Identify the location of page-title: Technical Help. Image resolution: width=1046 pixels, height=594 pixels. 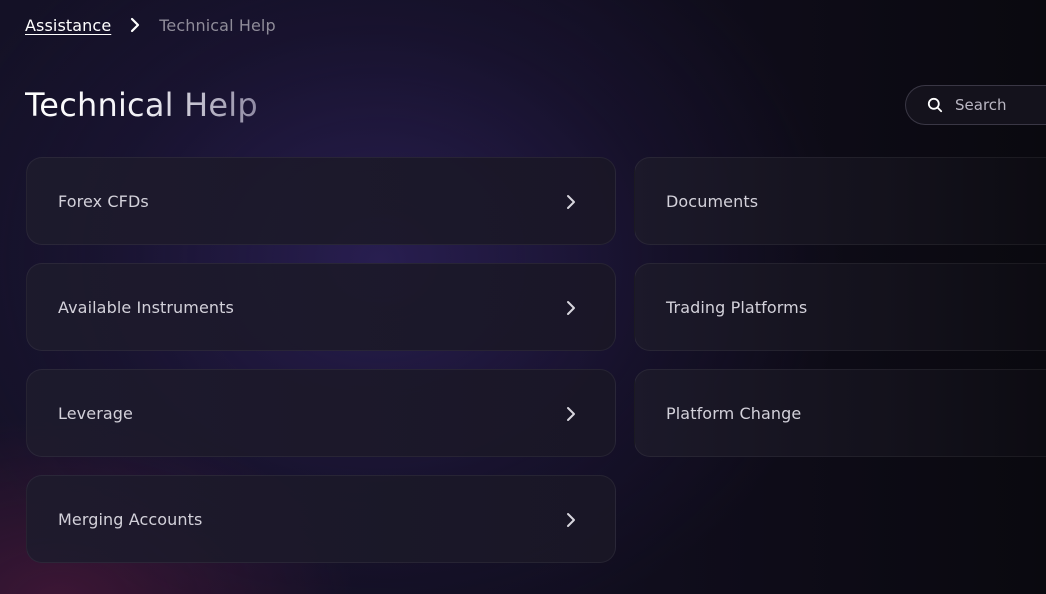
(141, 105).